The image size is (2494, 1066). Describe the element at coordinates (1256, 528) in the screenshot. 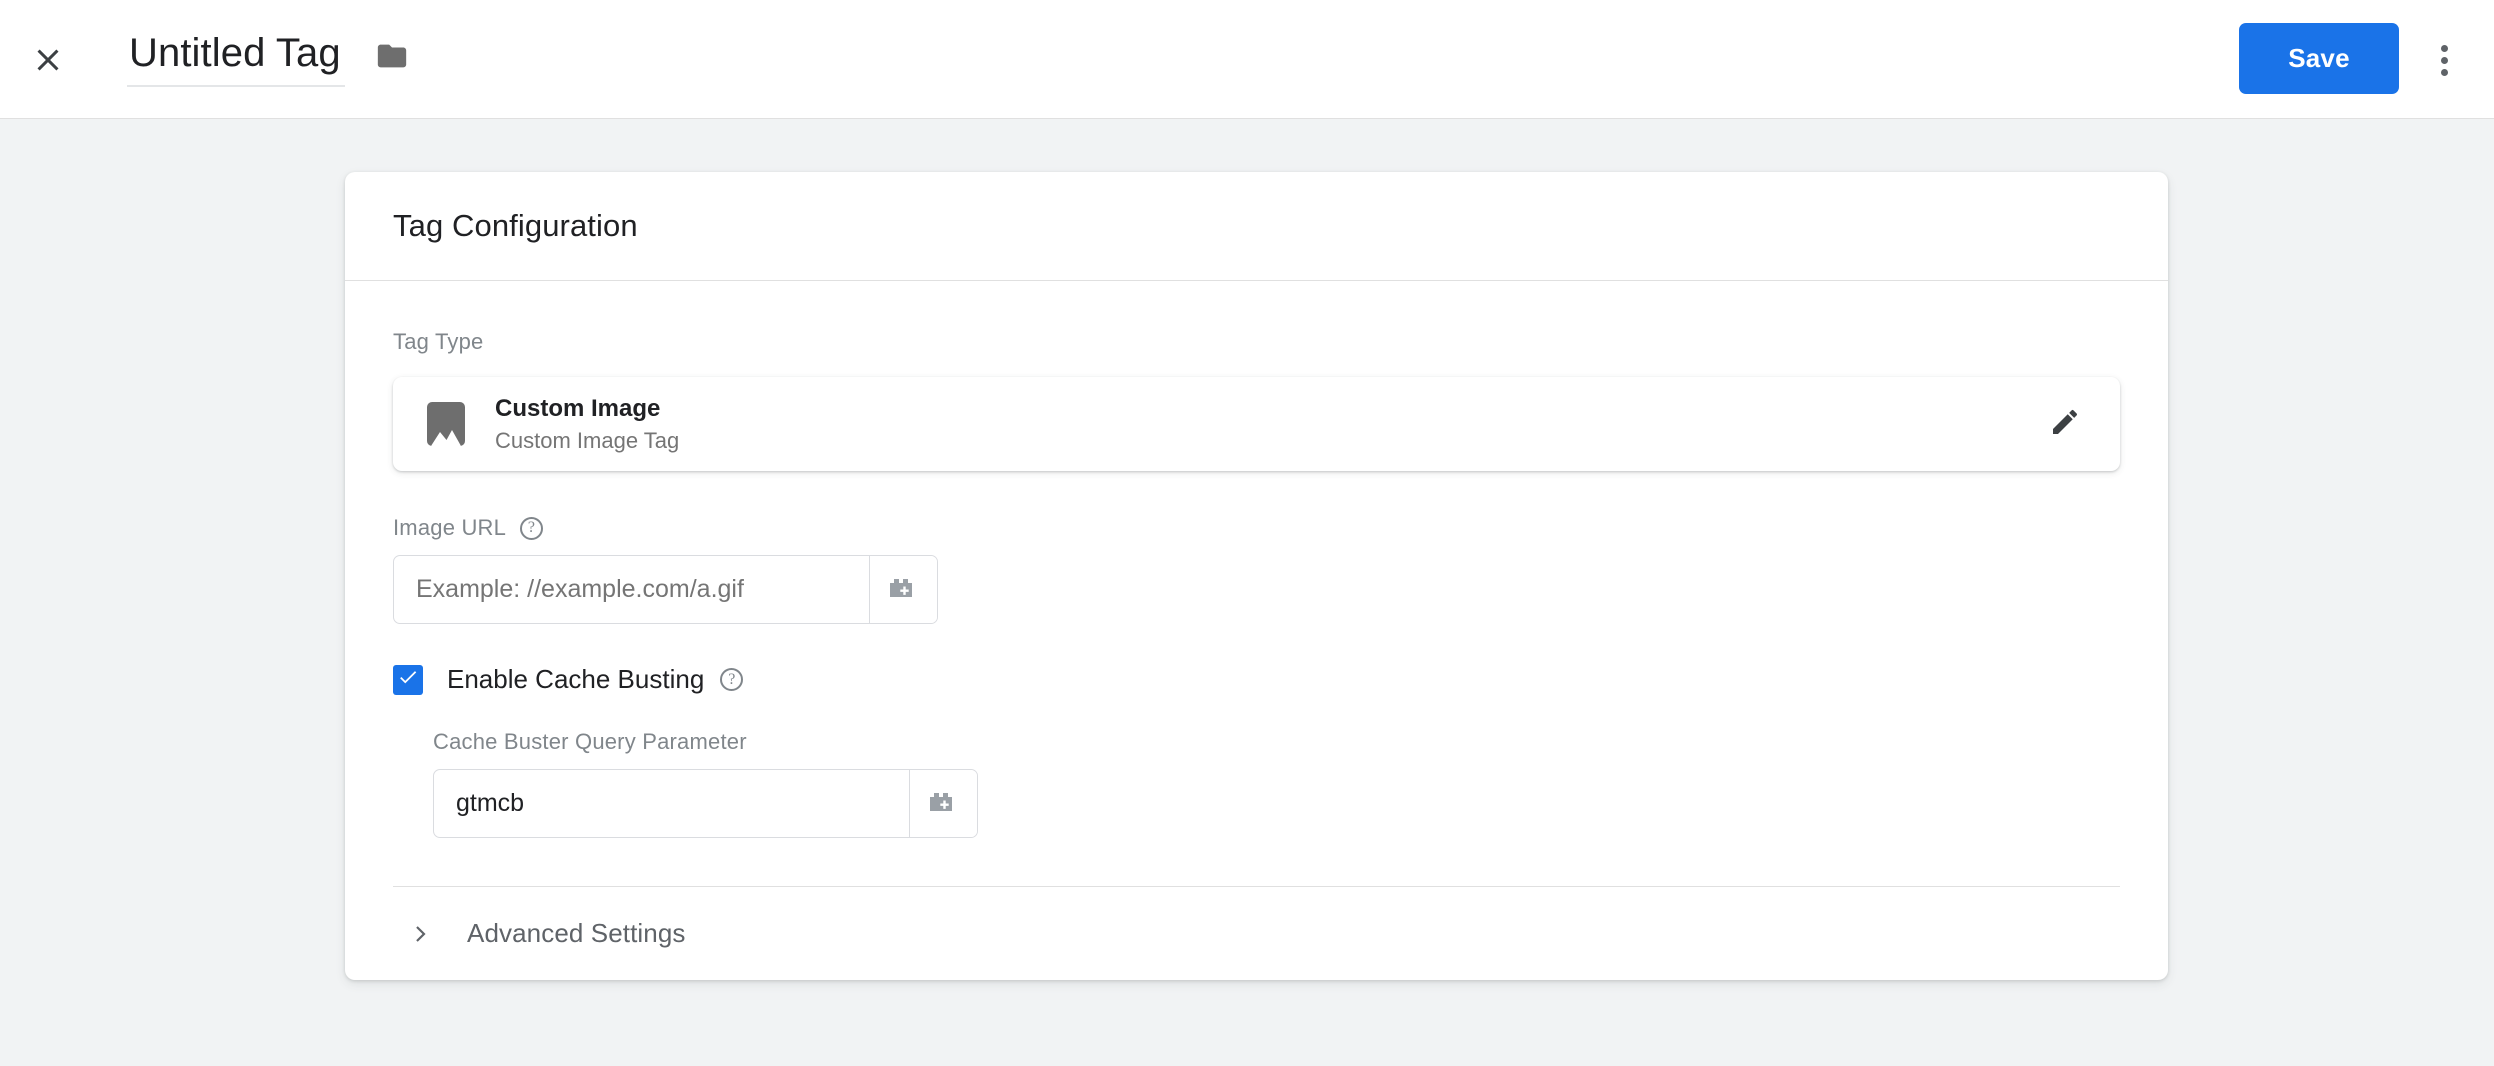

I see `image-url-label-row: Image URL ?` at that location.